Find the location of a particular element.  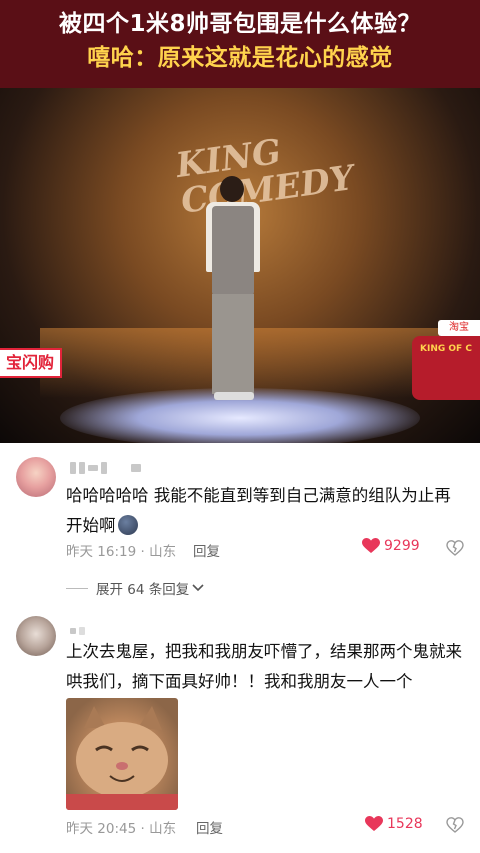

comment-meta: 昨天 16:19 · 山东 is located at coordinates (121, 552).